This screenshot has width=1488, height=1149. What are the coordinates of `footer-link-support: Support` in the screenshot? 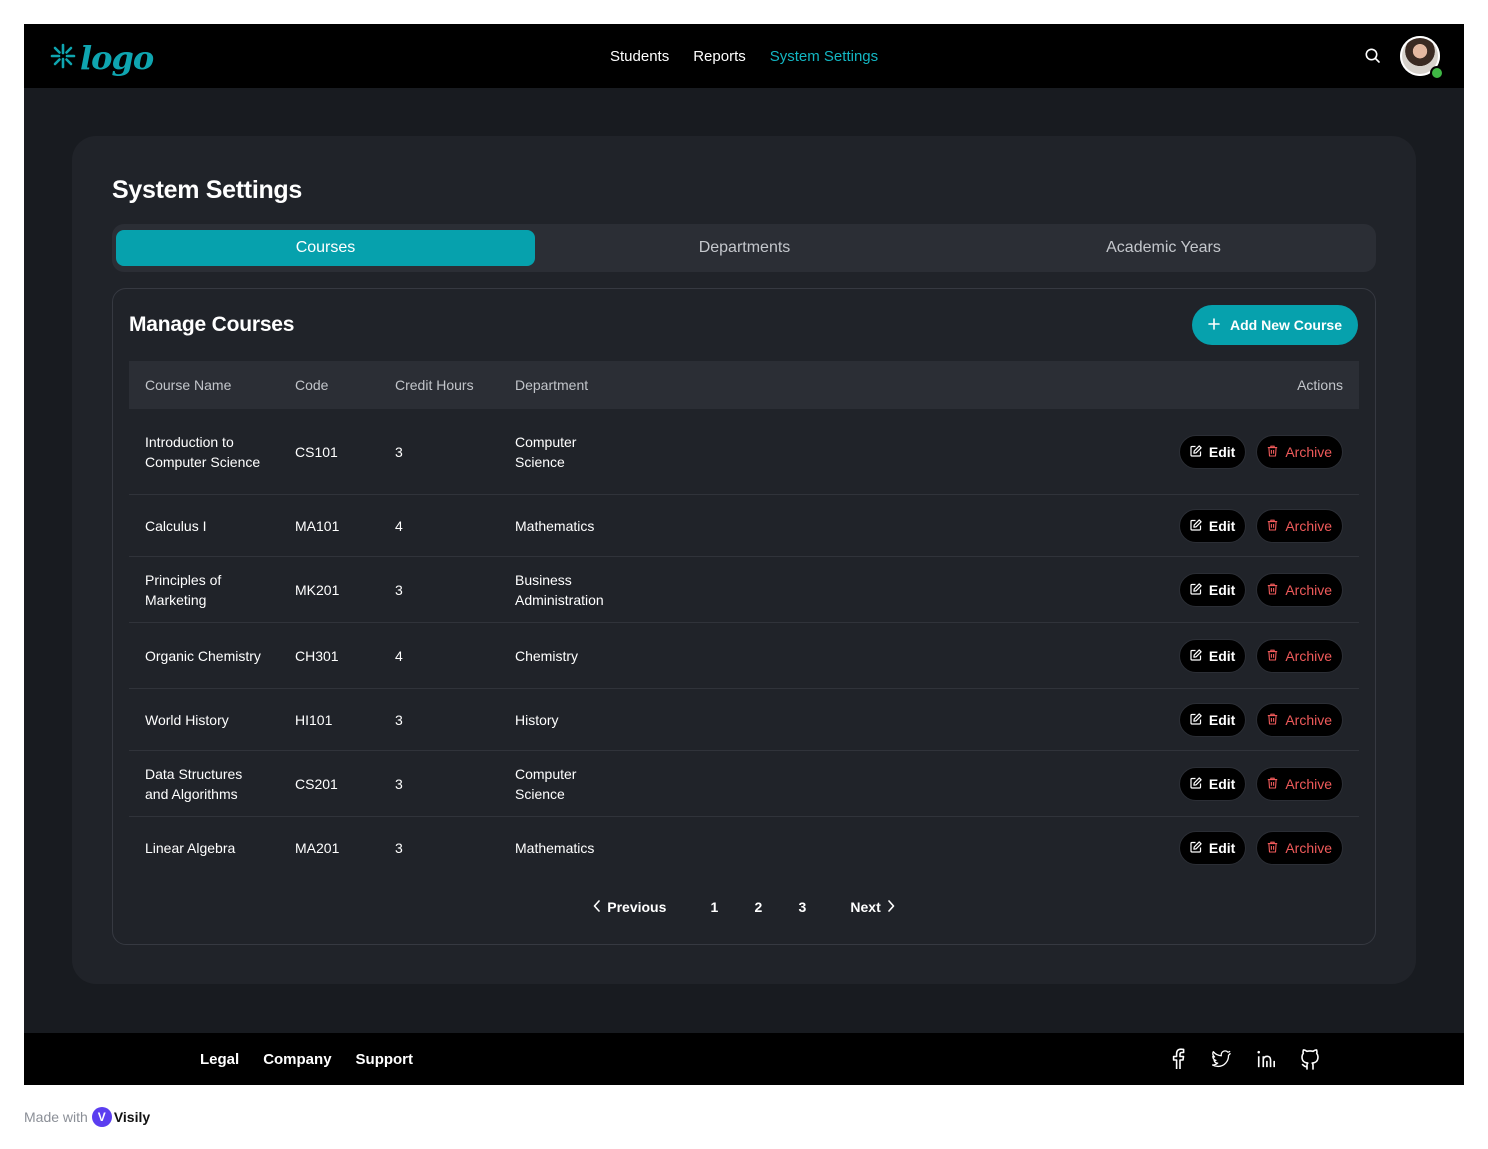 It's located at (385, 1059).